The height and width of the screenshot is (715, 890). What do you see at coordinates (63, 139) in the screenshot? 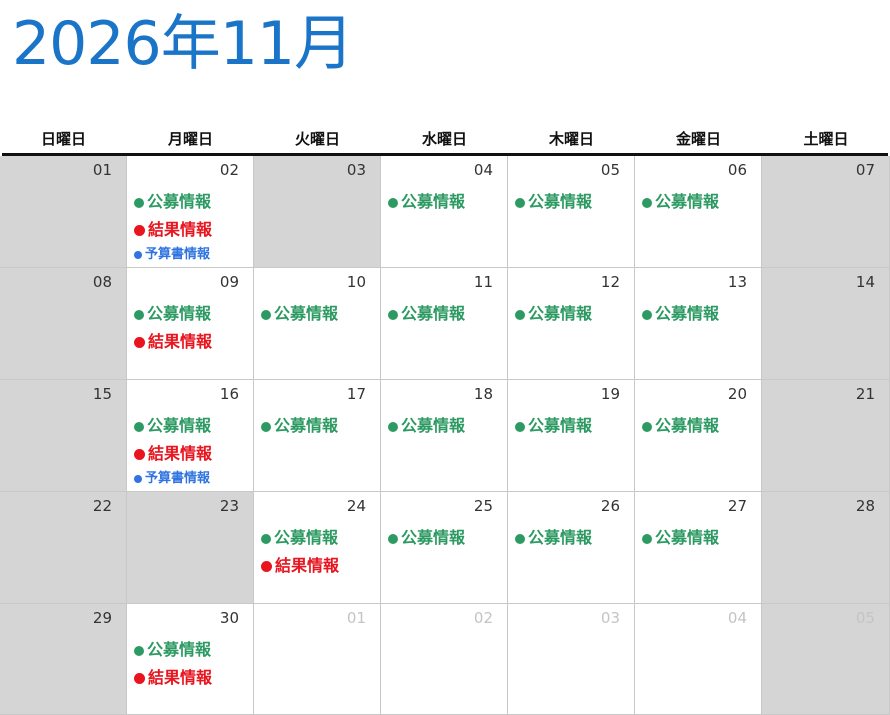
I see `weekday-sunday: 日曜日` at bounding box center [63, 139].